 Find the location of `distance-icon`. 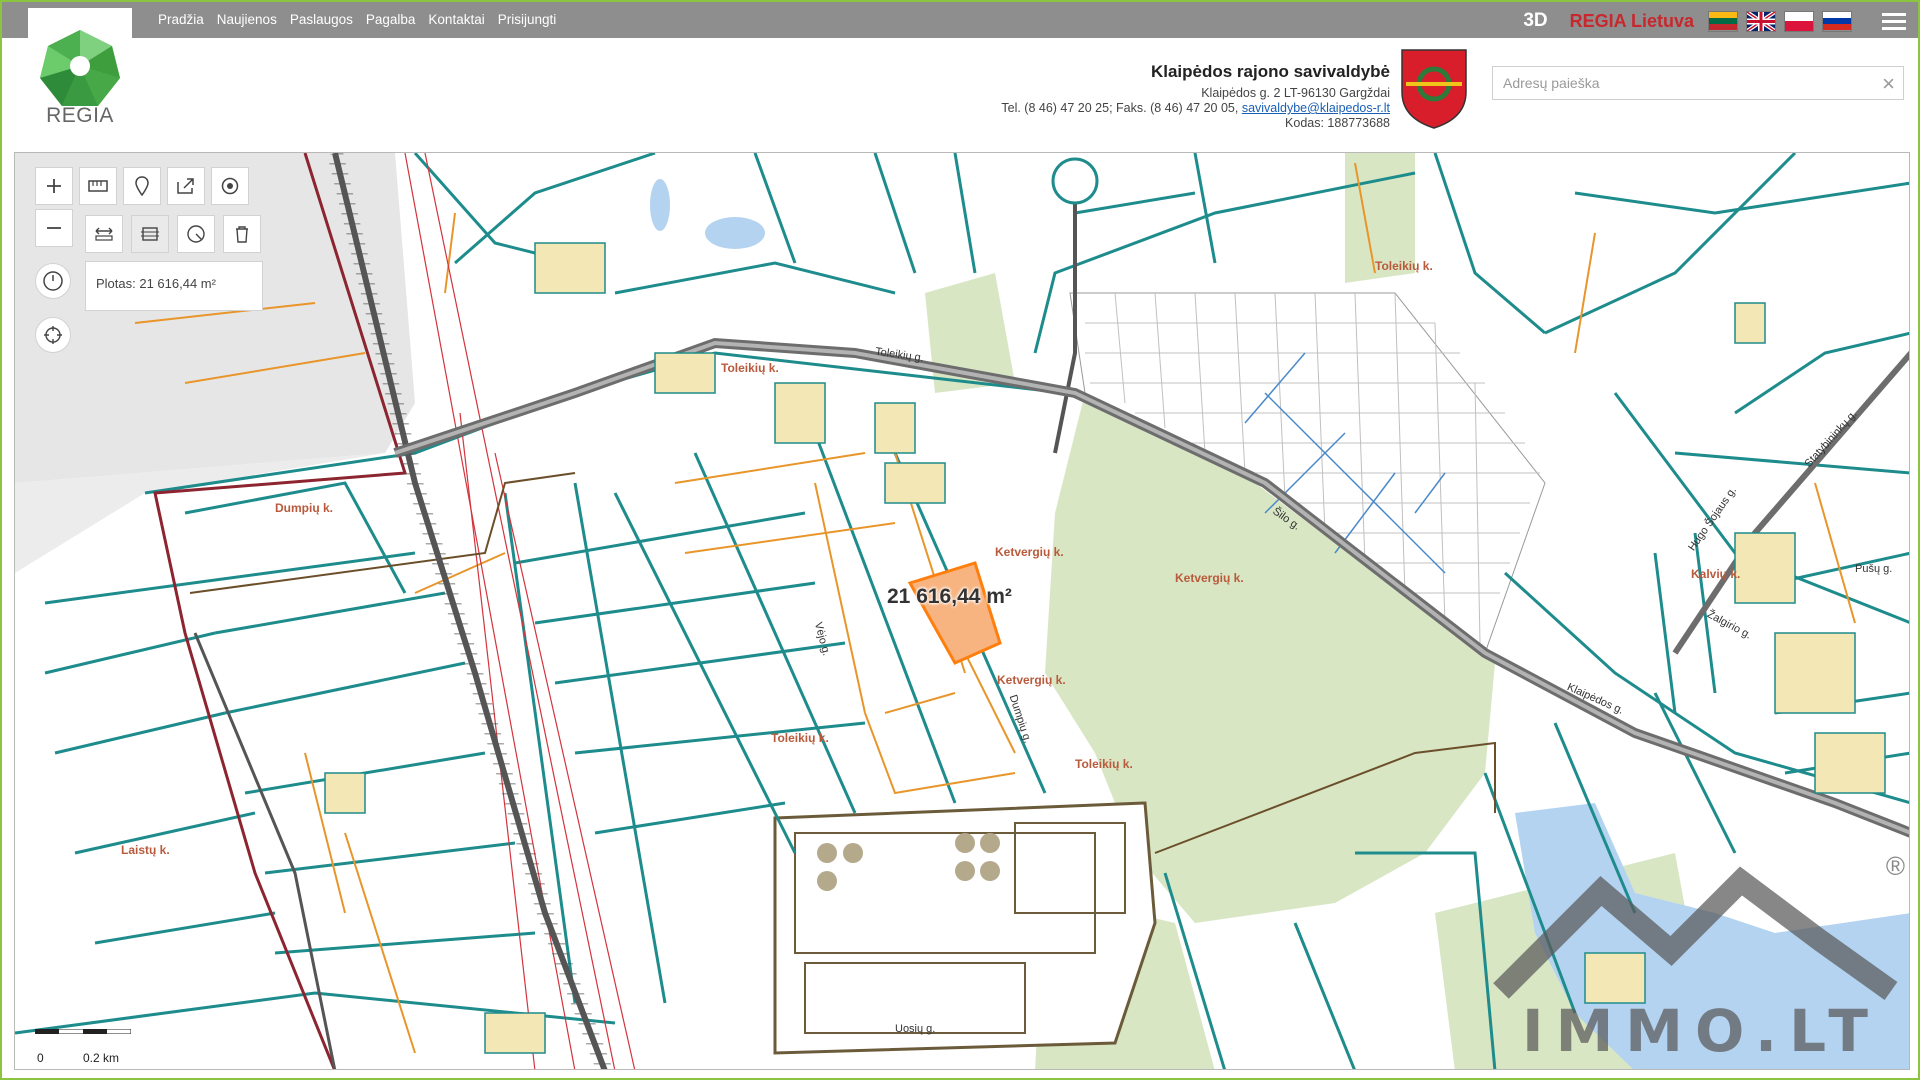

distance-icon is located at coordinates (104, 234).